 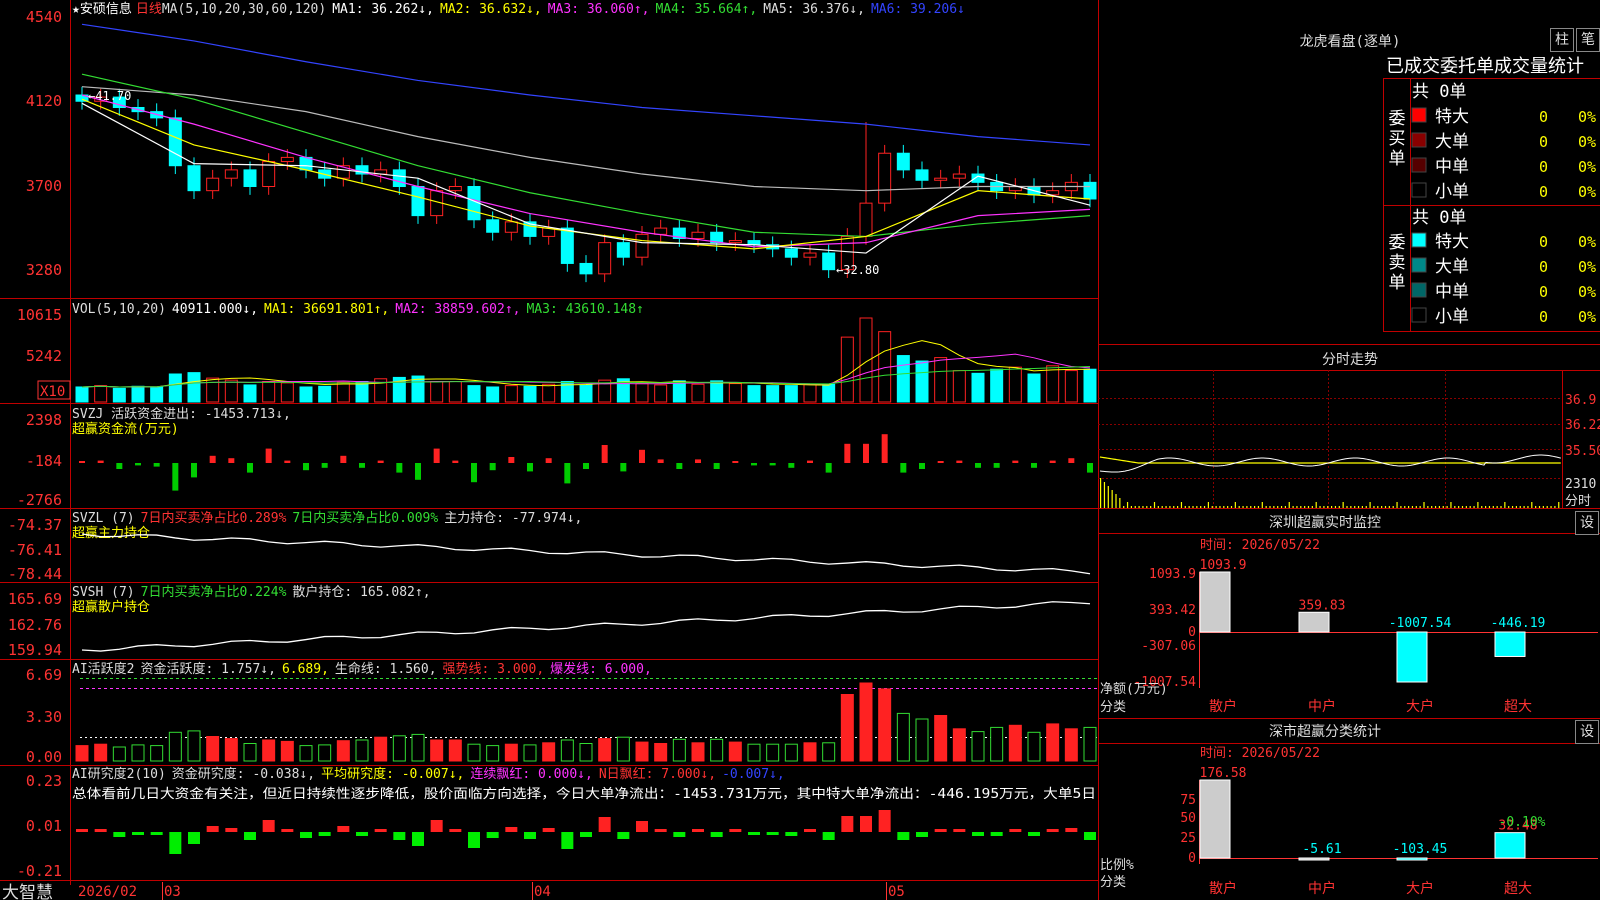 What do you see at coordinates (586, 462) in the screenshot?
I see `svzj-bars` at bounding box center [586, 462].